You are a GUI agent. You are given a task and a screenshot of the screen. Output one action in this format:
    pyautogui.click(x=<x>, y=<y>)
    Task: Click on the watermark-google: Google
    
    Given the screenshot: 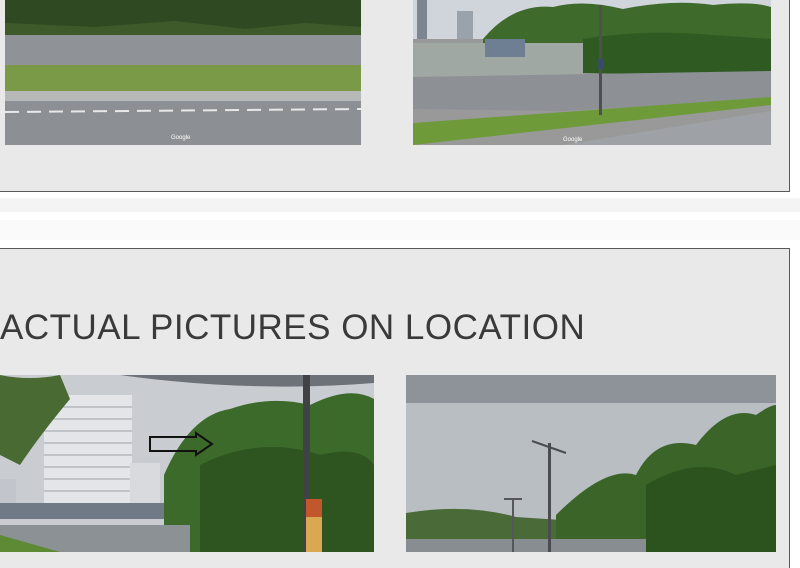 What is the action you would take?
    pyautogui.click(x=181, y=138)
    